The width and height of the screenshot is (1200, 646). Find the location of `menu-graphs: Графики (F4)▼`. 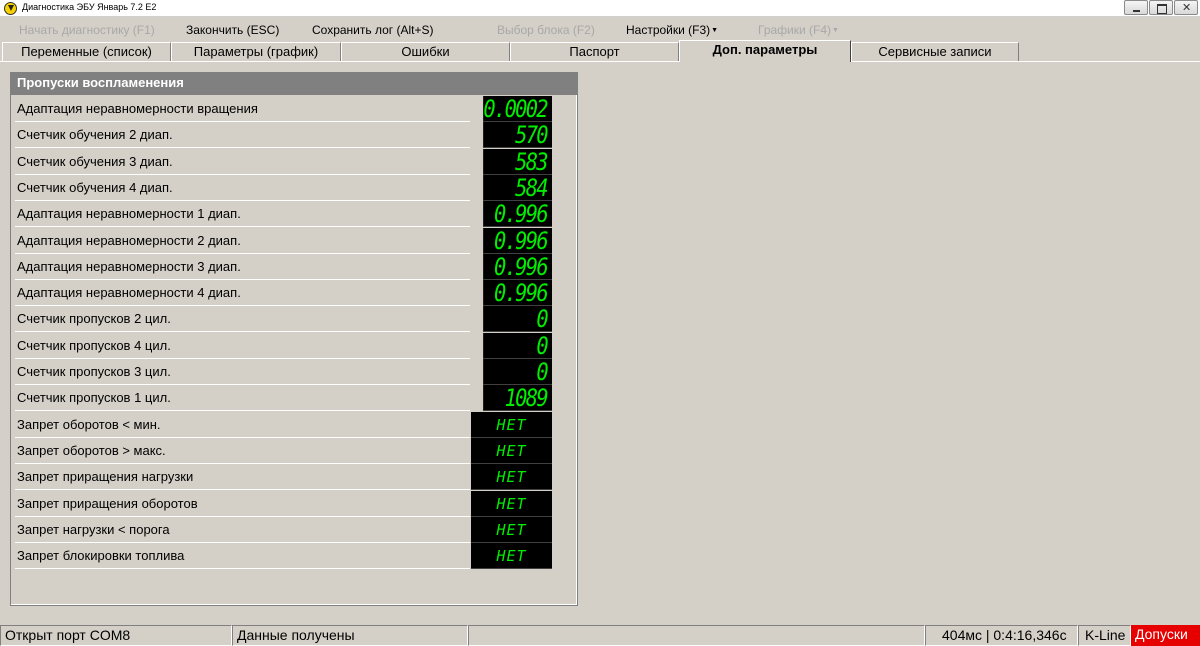

menu-graphs: Графики (F4)▼ is located at coordinates (798, 30).